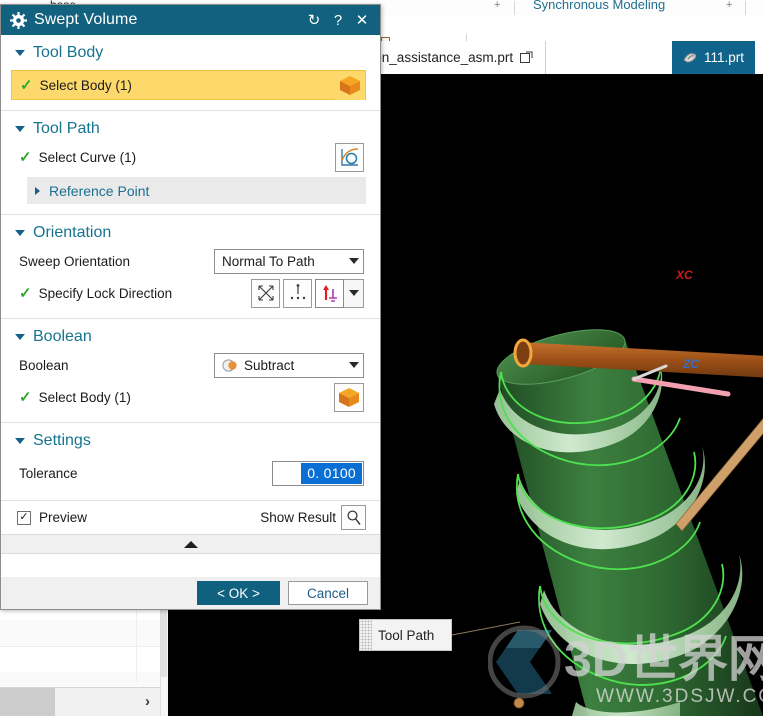 The width and height of the screenshot is (763, 716). I want to click on preview-label: Preview, so click(63, 517).